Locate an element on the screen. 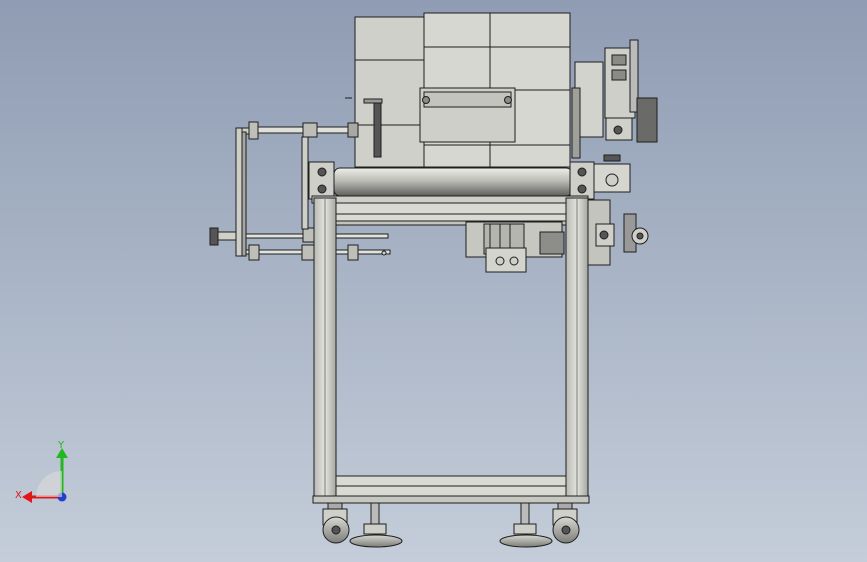  right-mechanism is located at coordinates (614, 100).